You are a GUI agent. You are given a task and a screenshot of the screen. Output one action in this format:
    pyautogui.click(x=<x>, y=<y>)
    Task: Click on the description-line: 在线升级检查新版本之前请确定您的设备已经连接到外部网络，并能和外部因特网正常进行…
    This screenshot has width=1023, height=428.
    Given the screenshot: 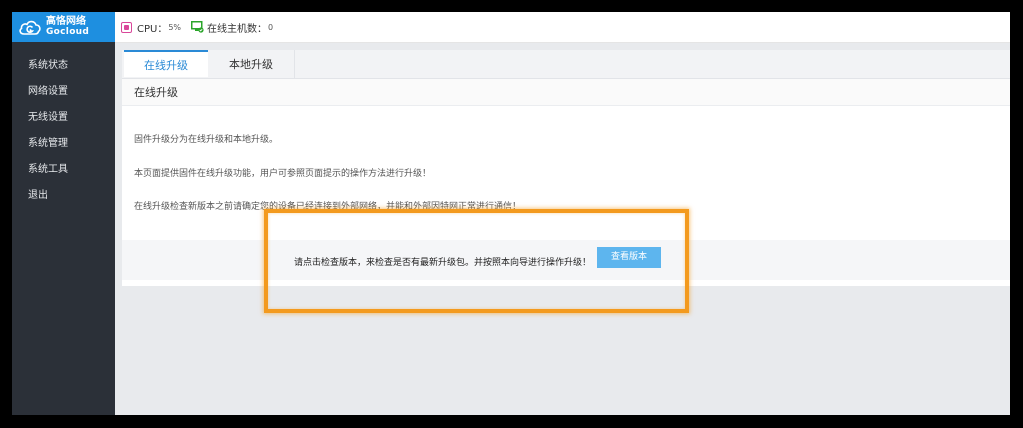 What is the action you would take?
    pyautogui.click(x=328, y=207)
    